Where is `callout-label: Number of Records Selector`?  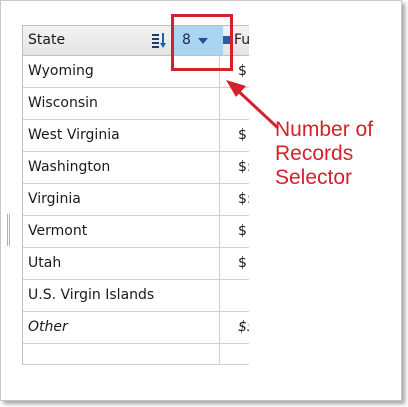 callout-label: Number of Records Selector is located at coordinates (324, 154).